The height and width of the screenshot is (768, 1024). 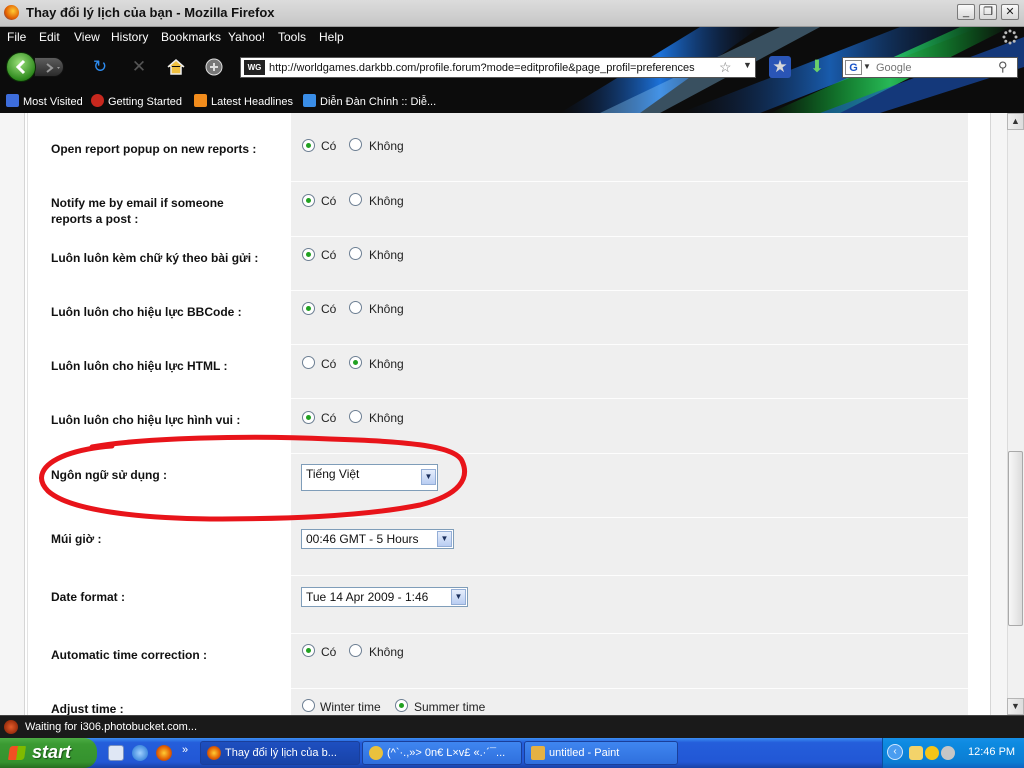 I want to click on radio-summer-time, so click(x=401, y=705).